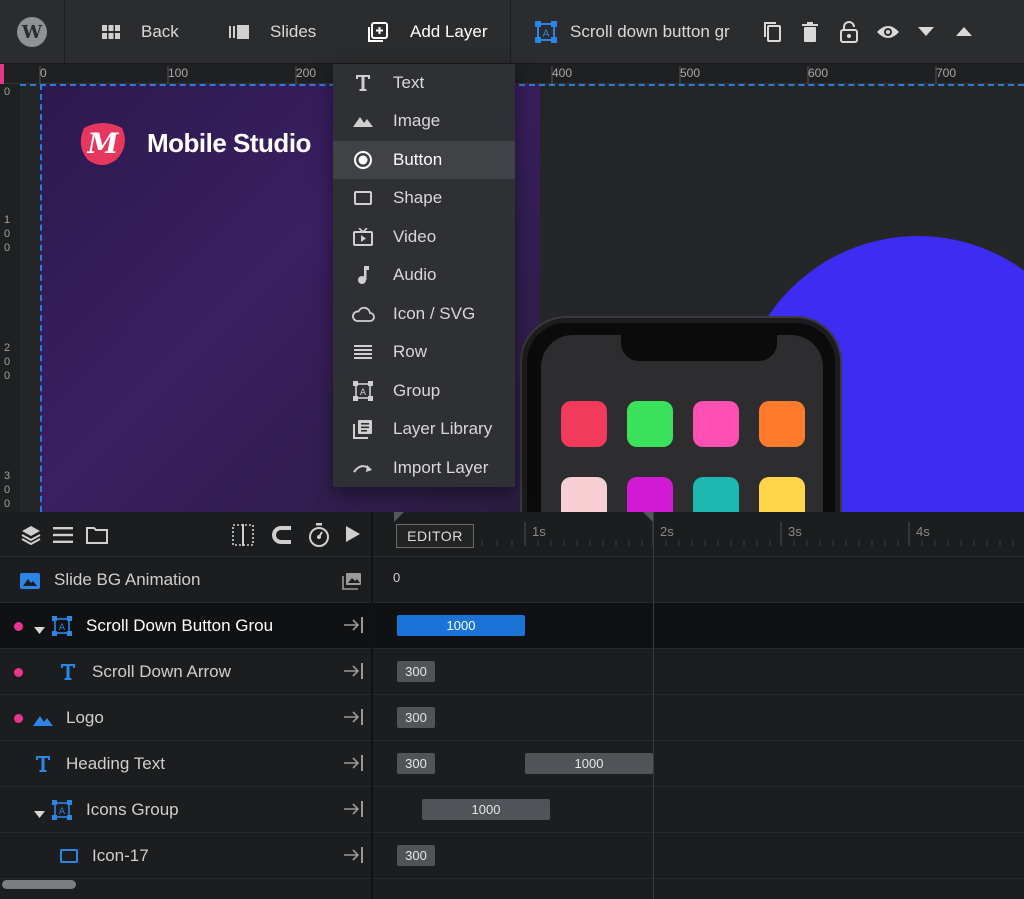  What do you see at coordinates (681, 415) in the screenshot?
I see `phone-mockup` at bounding box center [681, 415].